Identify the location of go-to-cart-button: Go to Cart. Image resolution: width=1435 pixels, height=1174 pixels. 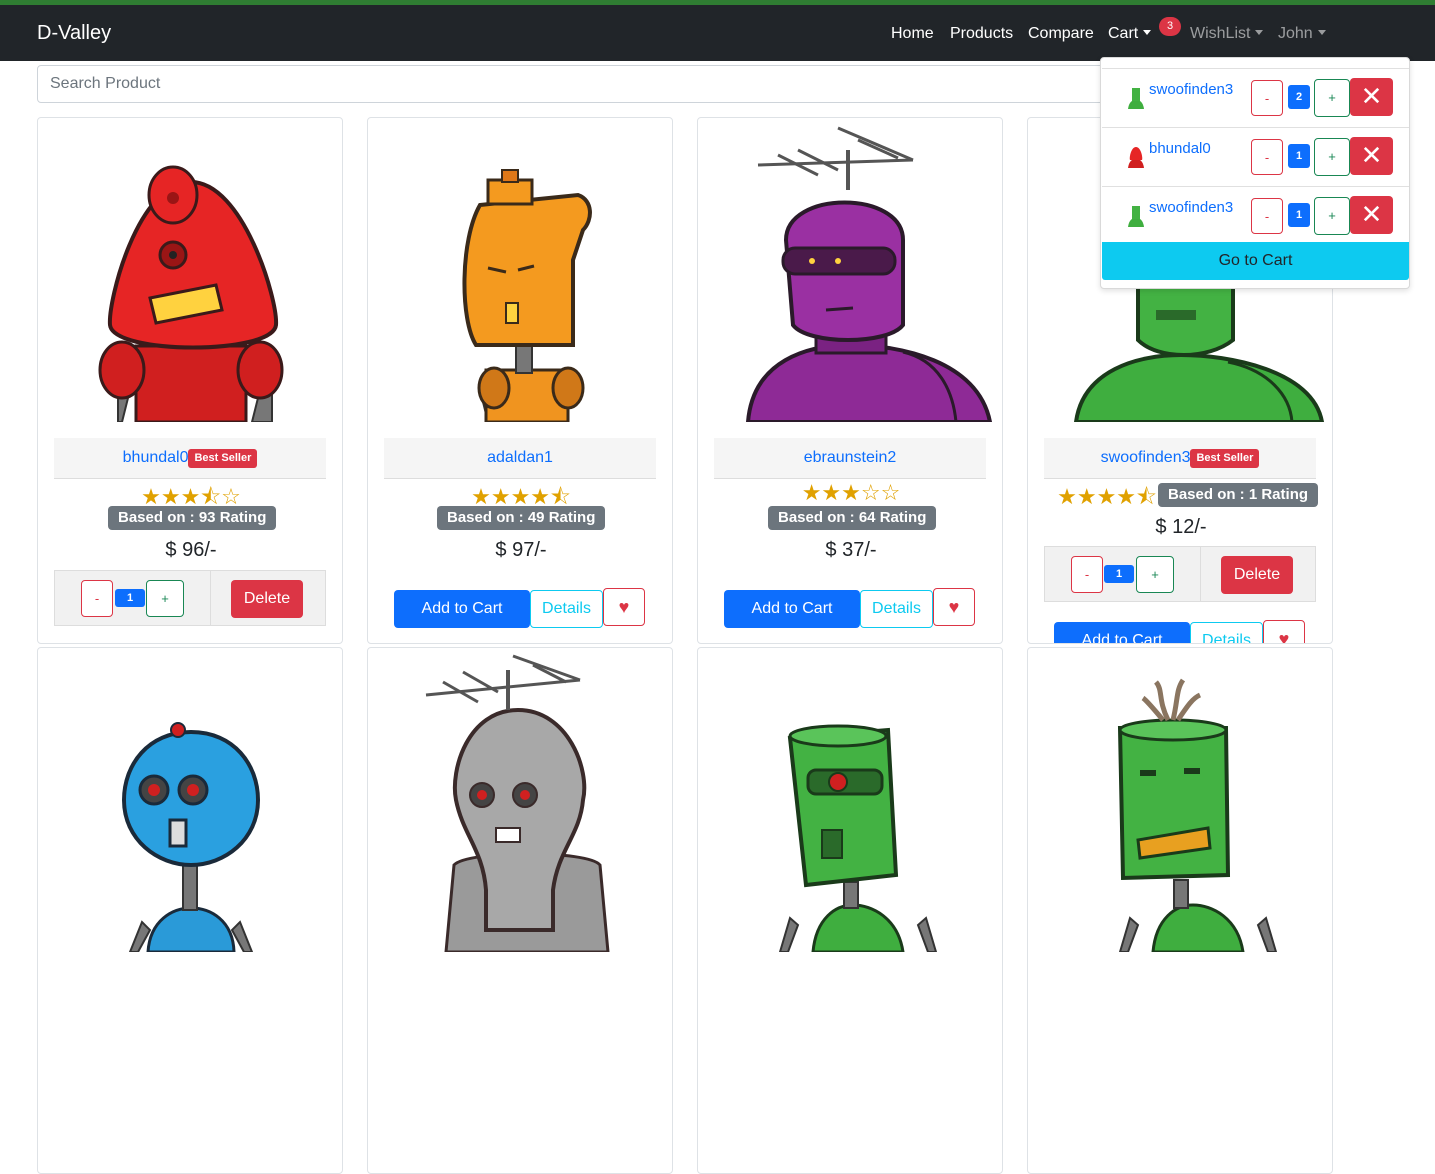
(1255, 261).